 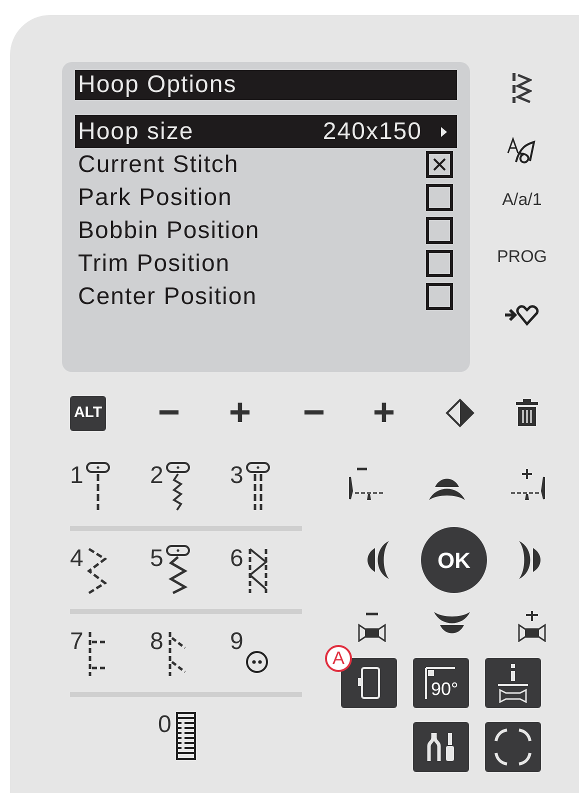 I want to click on button-stitch-icon, so click(x=257, y=662).